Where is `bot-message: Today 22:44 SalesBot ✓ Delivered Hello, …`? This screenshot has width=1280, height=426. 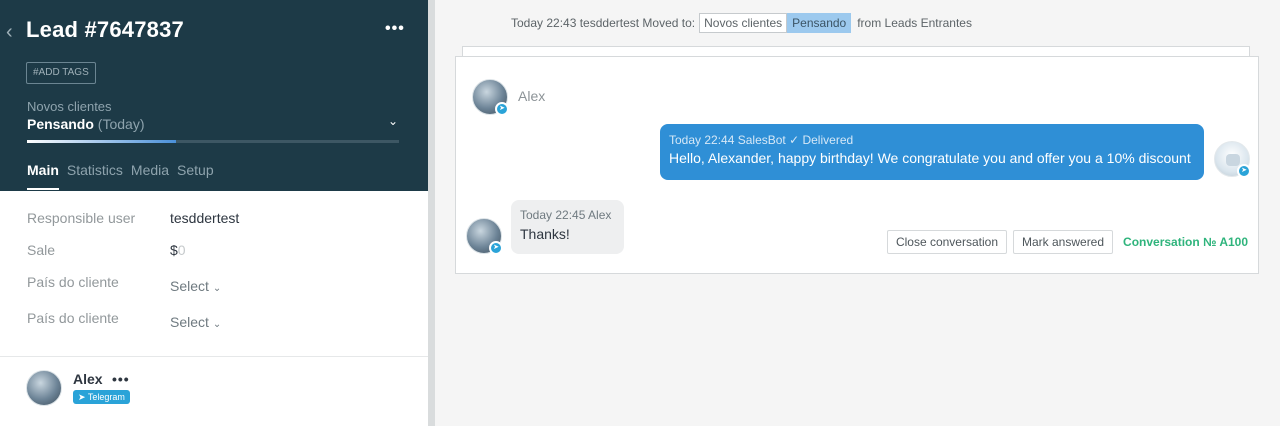 bot-message: Today 22:44 SalesBot ✓ Delivered Hello, … is located at coordinates (932, 152).